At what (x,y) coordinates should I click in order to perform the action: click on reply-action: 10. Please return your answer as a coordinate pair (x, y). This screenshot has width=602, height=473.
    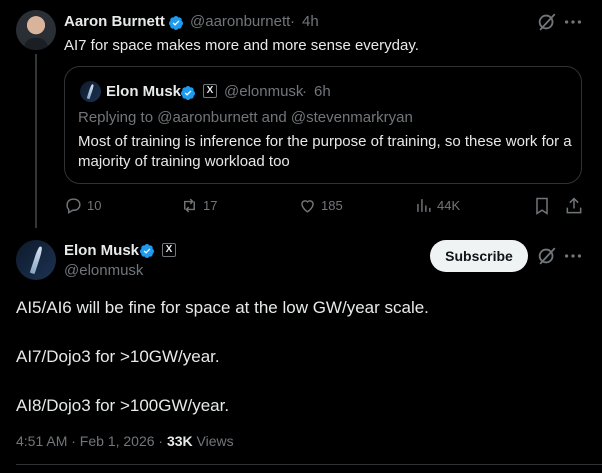
    Looking at the image, I should click on (82, 205).